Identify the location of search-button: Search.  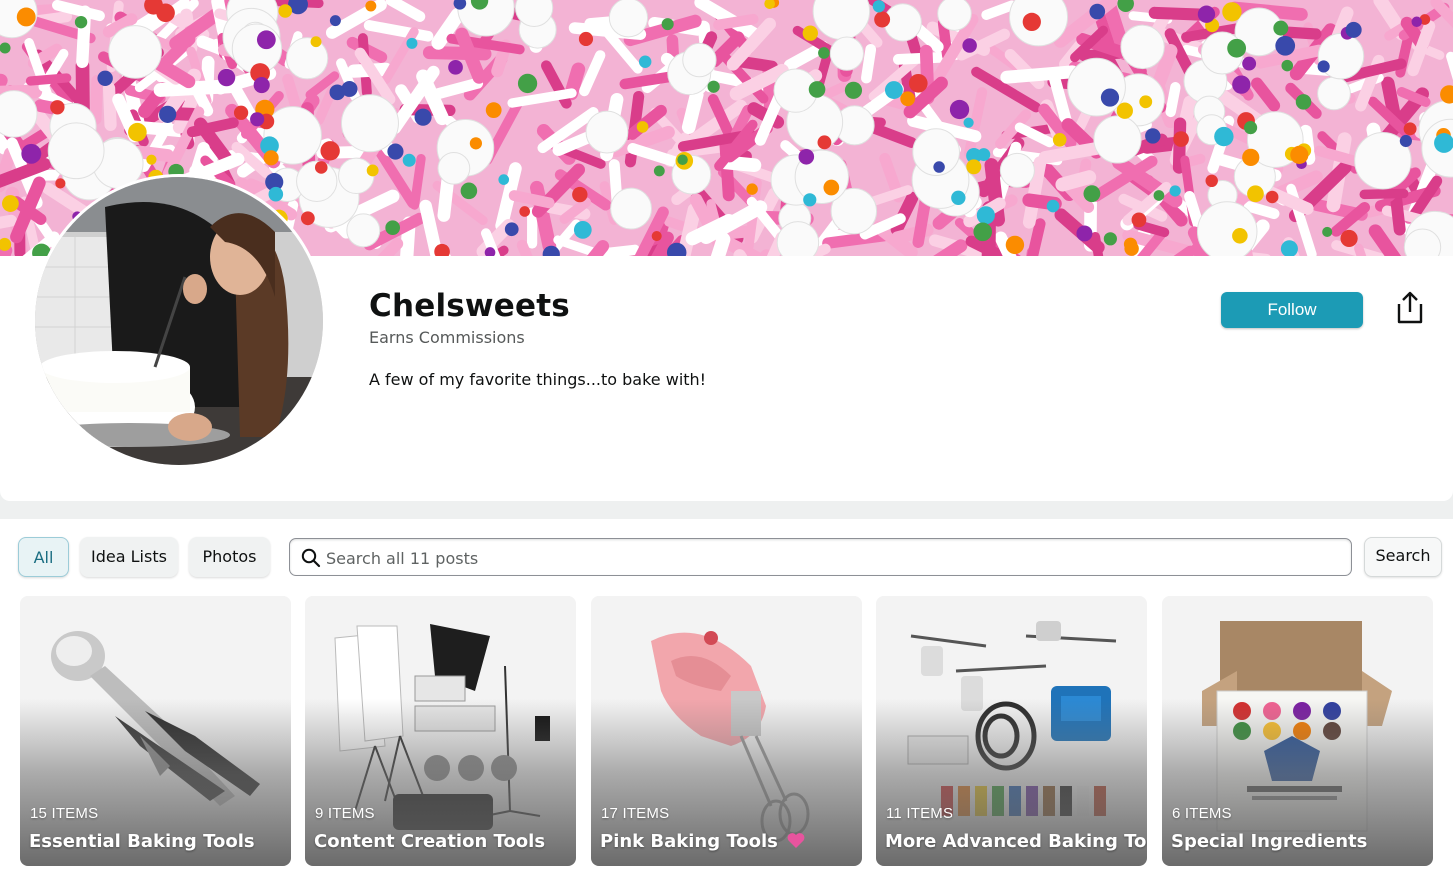
(1403, 557).